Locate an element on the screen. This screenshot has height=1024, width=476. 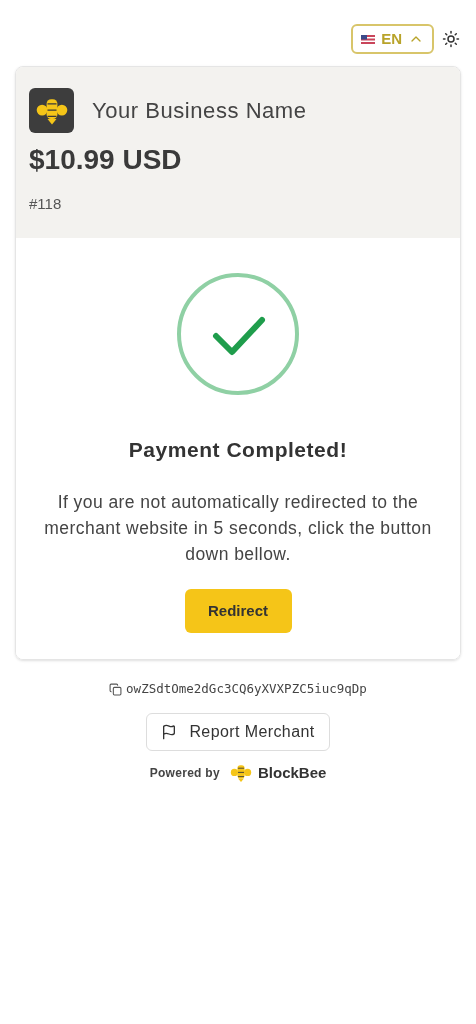
status-title: Payment Completed! is located at coordinates (238, 449).